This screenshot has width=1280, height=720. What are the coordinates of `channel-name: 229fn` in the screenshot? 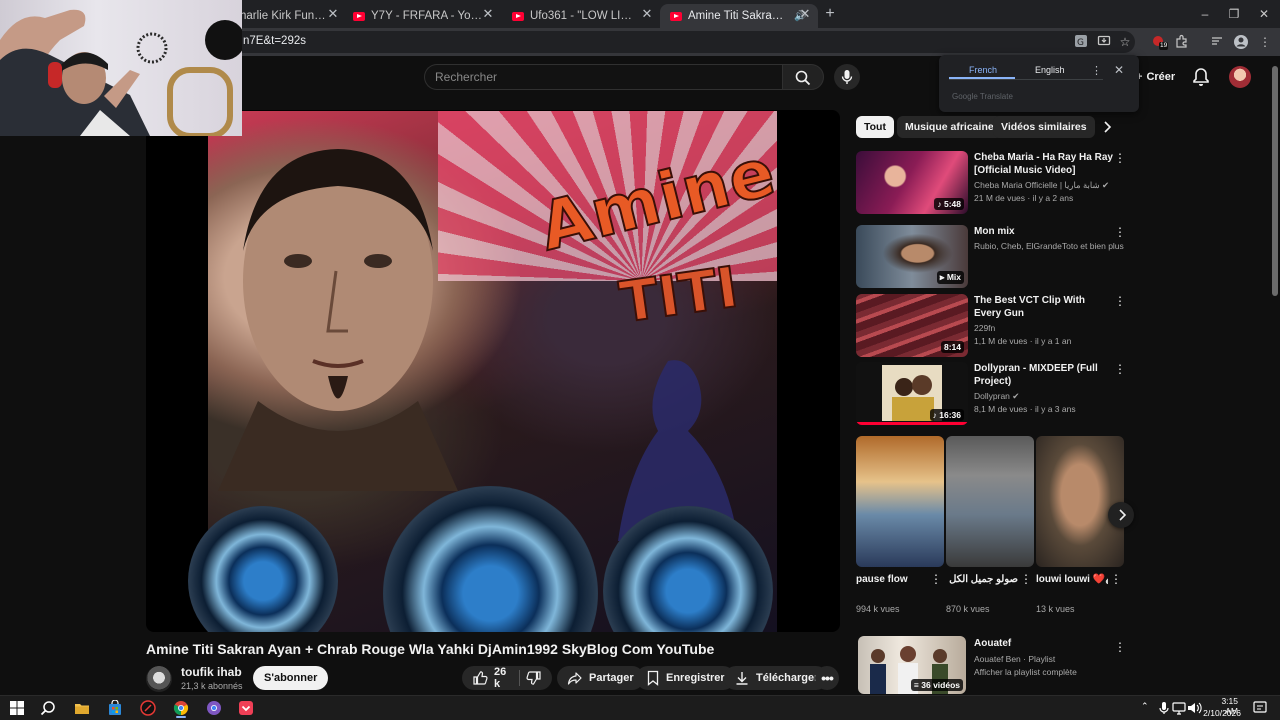 It's located at (1049, 328).